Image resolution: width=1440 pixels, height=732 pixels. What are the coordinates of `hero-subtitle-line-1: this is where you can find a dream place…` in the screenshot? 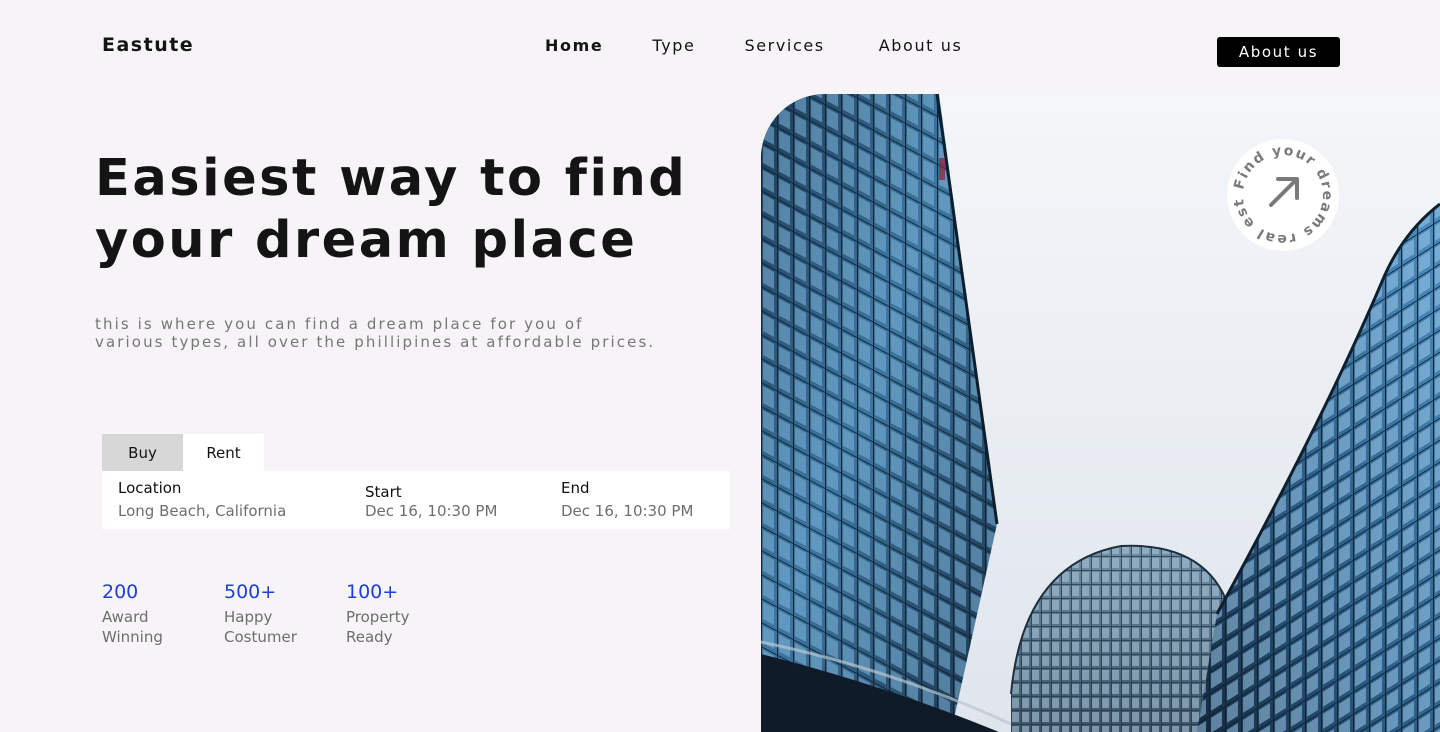 It's located at (339, 324).